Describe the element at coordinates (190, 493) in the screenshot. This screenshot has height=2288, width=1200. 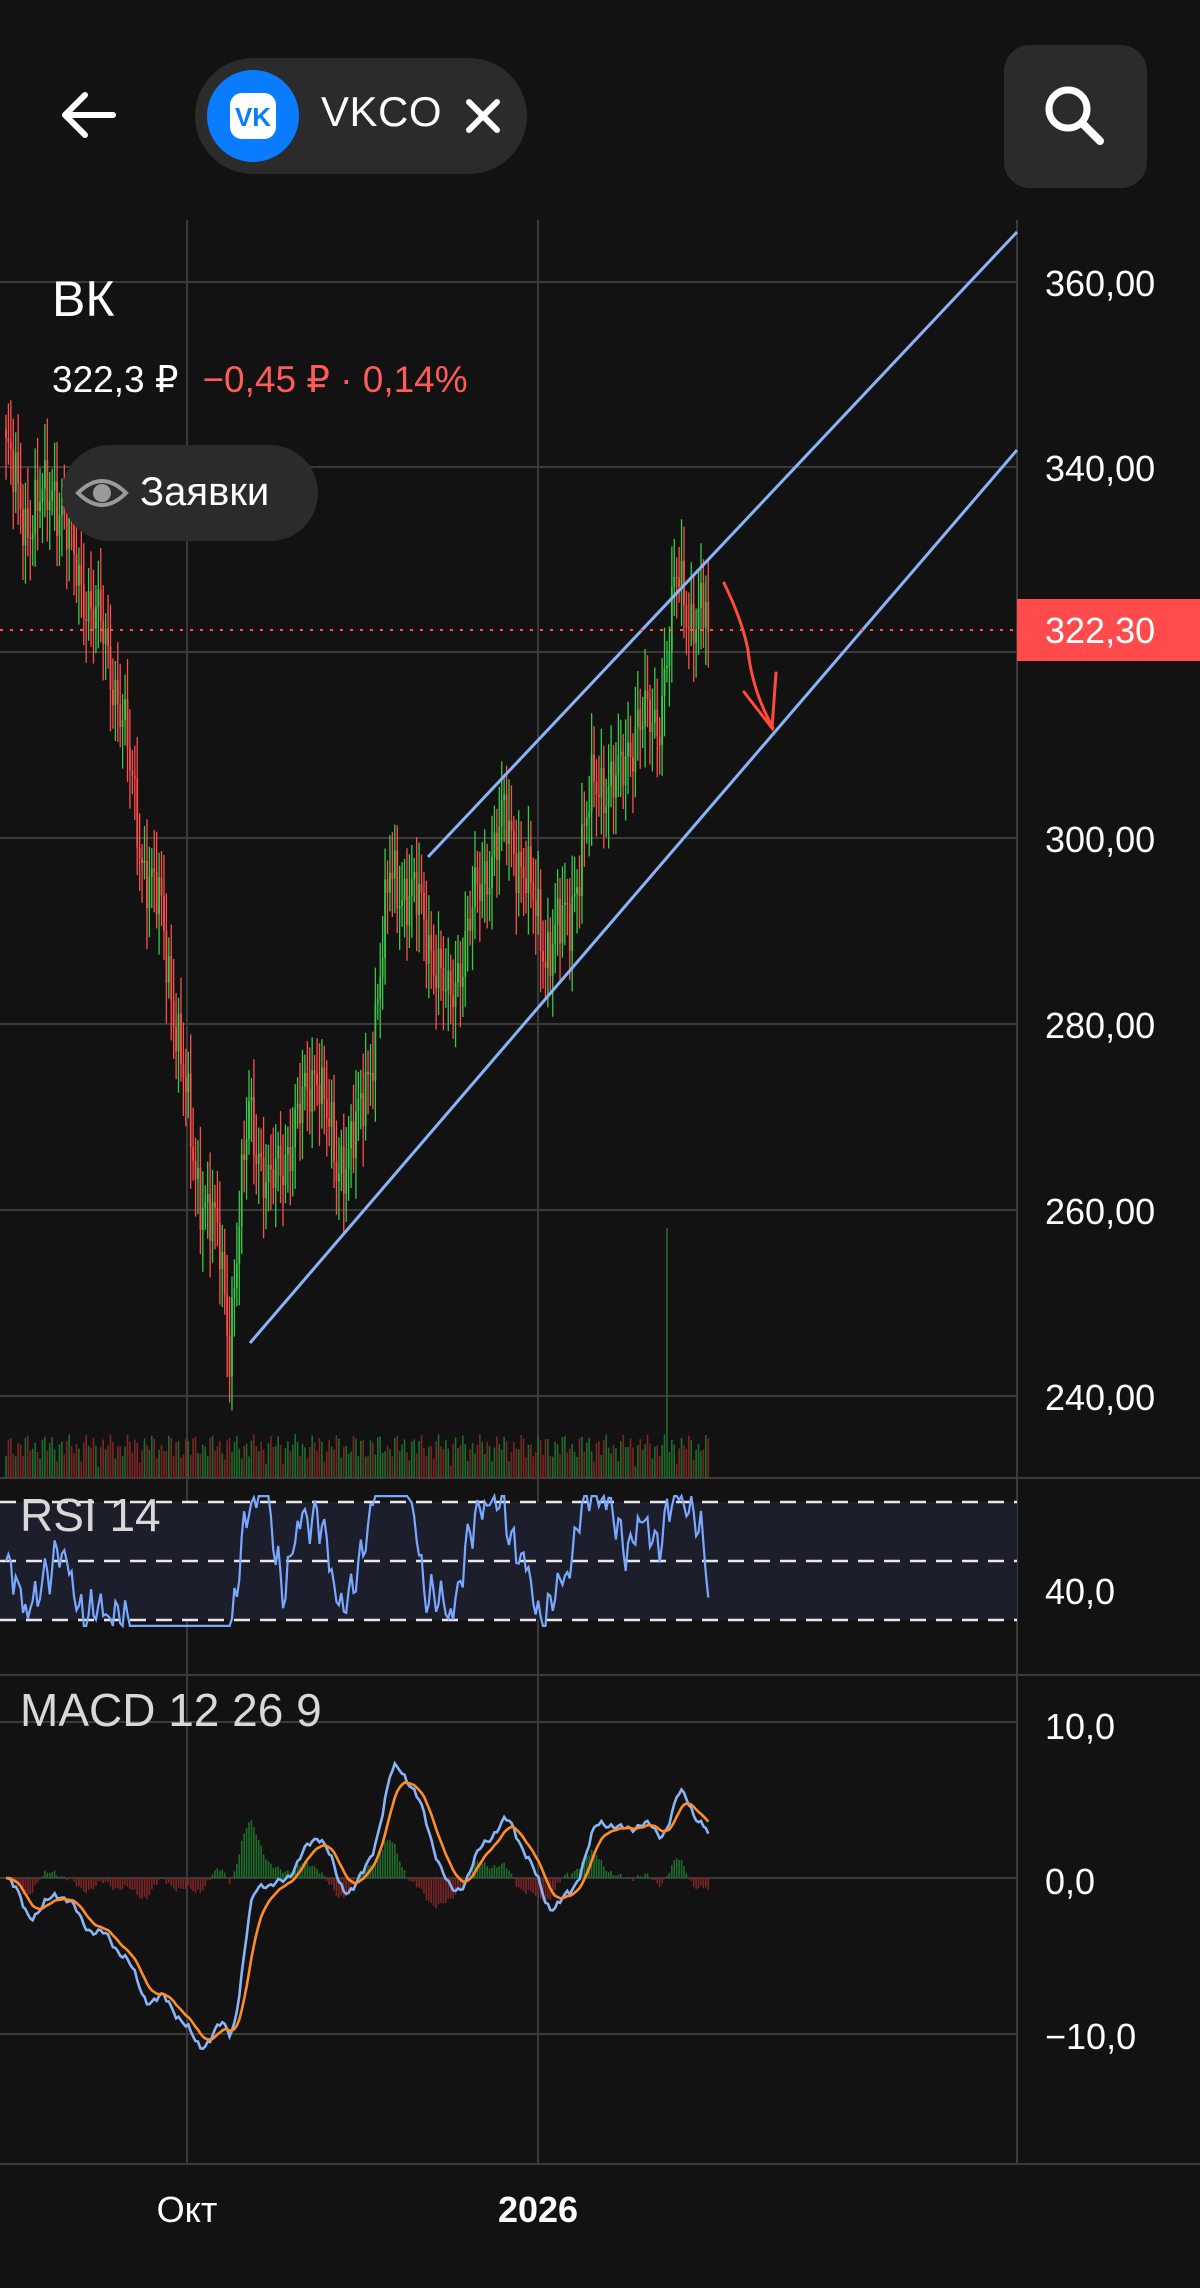
I see `orders-button: Заявки` at that location.